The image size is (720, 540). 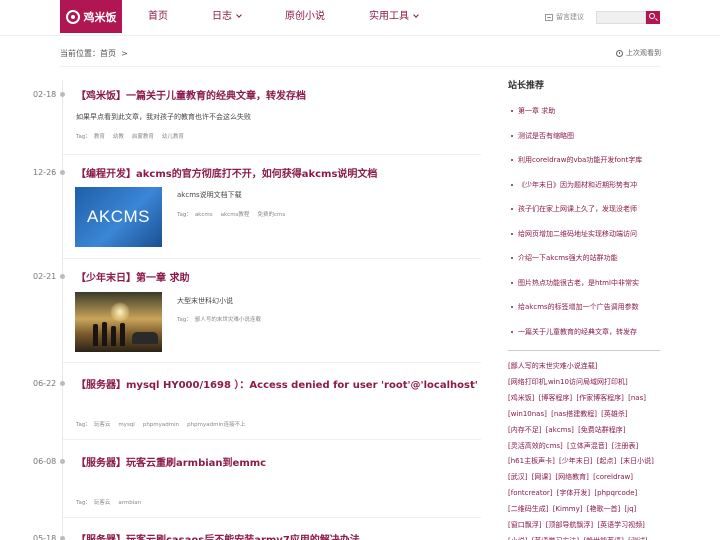 I want to click on tag-cloud-link: [起点], so click(x=606, y=461).